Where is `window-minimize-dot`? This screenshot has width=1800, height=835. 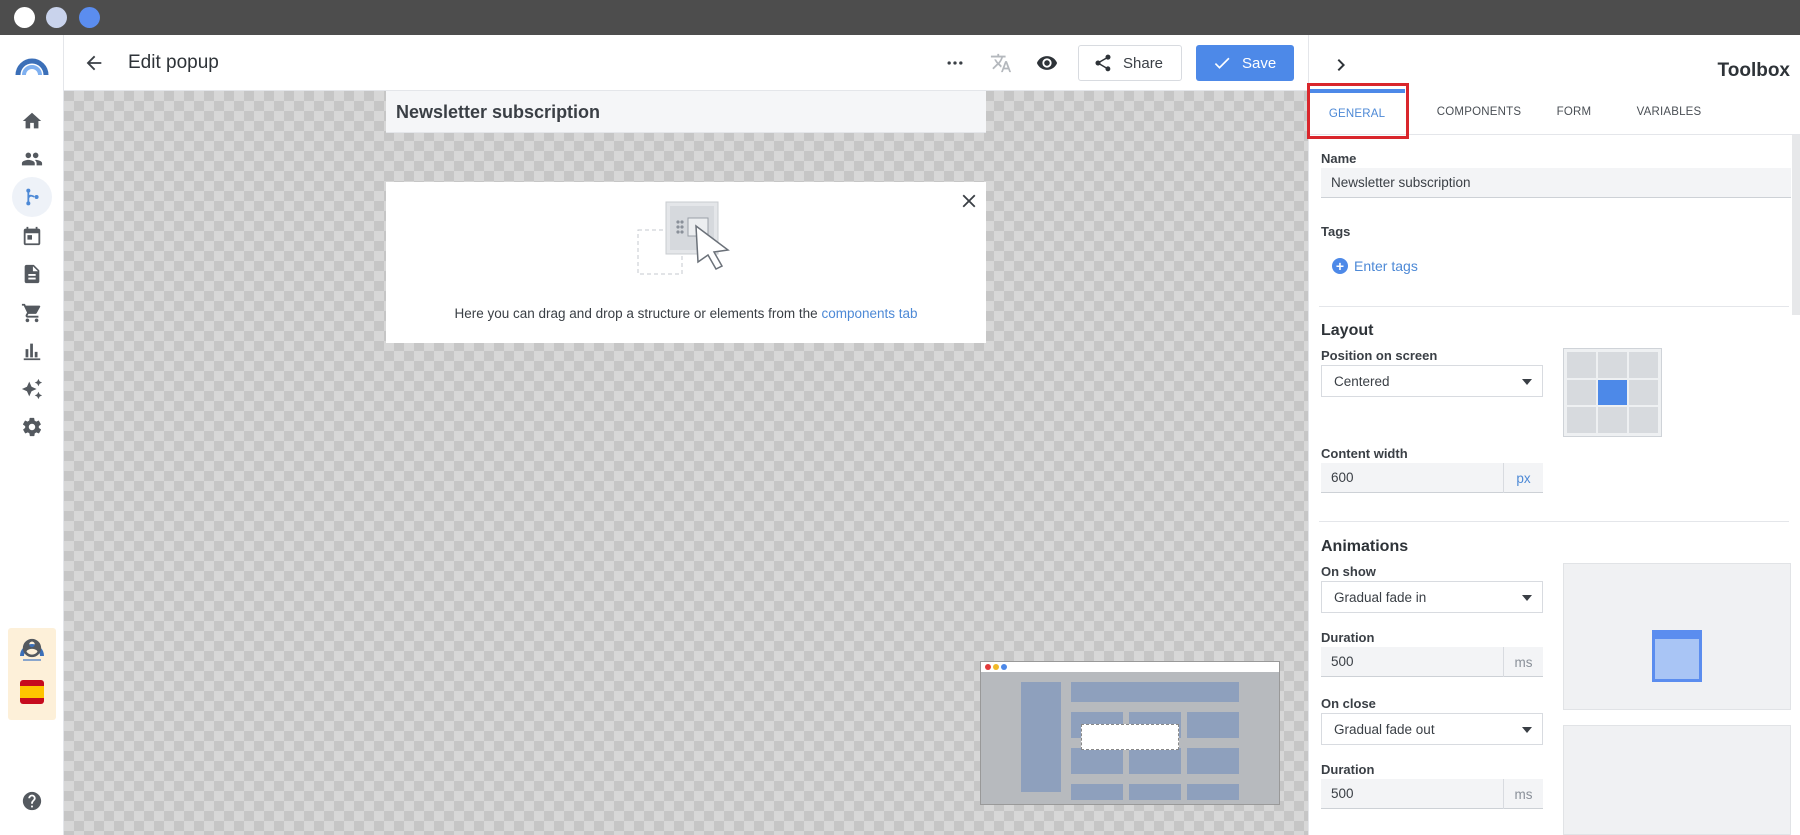 window-minimize-dot is located at coordinates (56, 17).